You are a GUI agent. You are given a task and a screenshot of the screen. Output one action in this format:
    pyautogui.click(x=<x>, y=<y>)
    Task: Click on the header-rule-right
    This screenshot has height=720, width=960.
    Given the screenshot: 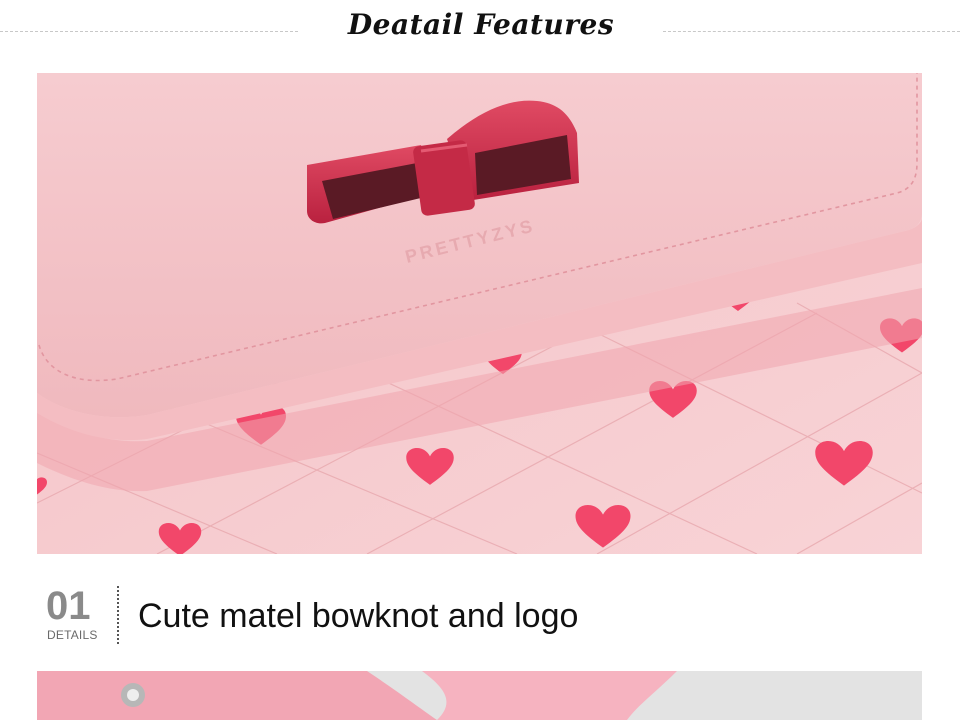 What is the action you would take?
    pyautogui.click(x=811, y=31)
    